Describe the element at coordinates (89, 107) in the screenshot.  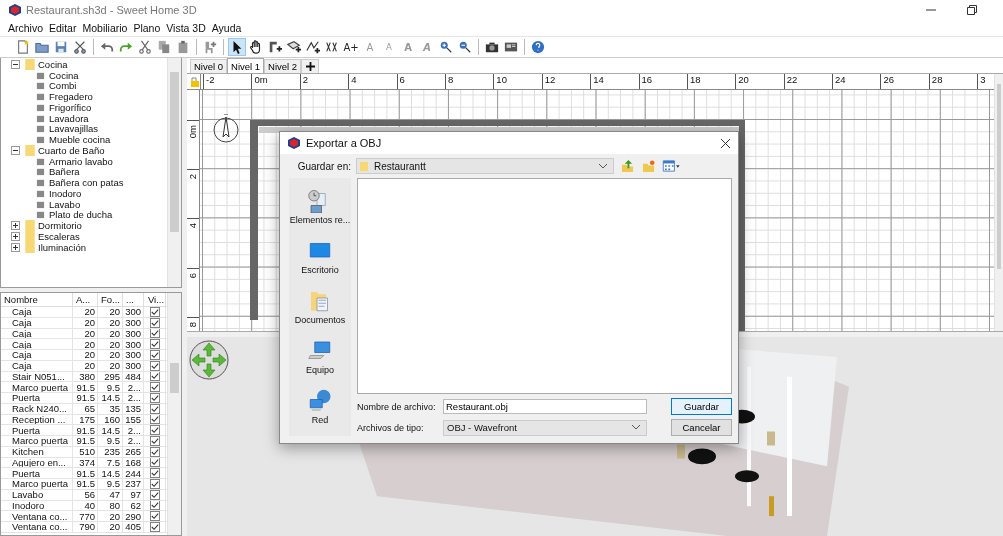
I see `catalog-item: Frigorífico` at that location.